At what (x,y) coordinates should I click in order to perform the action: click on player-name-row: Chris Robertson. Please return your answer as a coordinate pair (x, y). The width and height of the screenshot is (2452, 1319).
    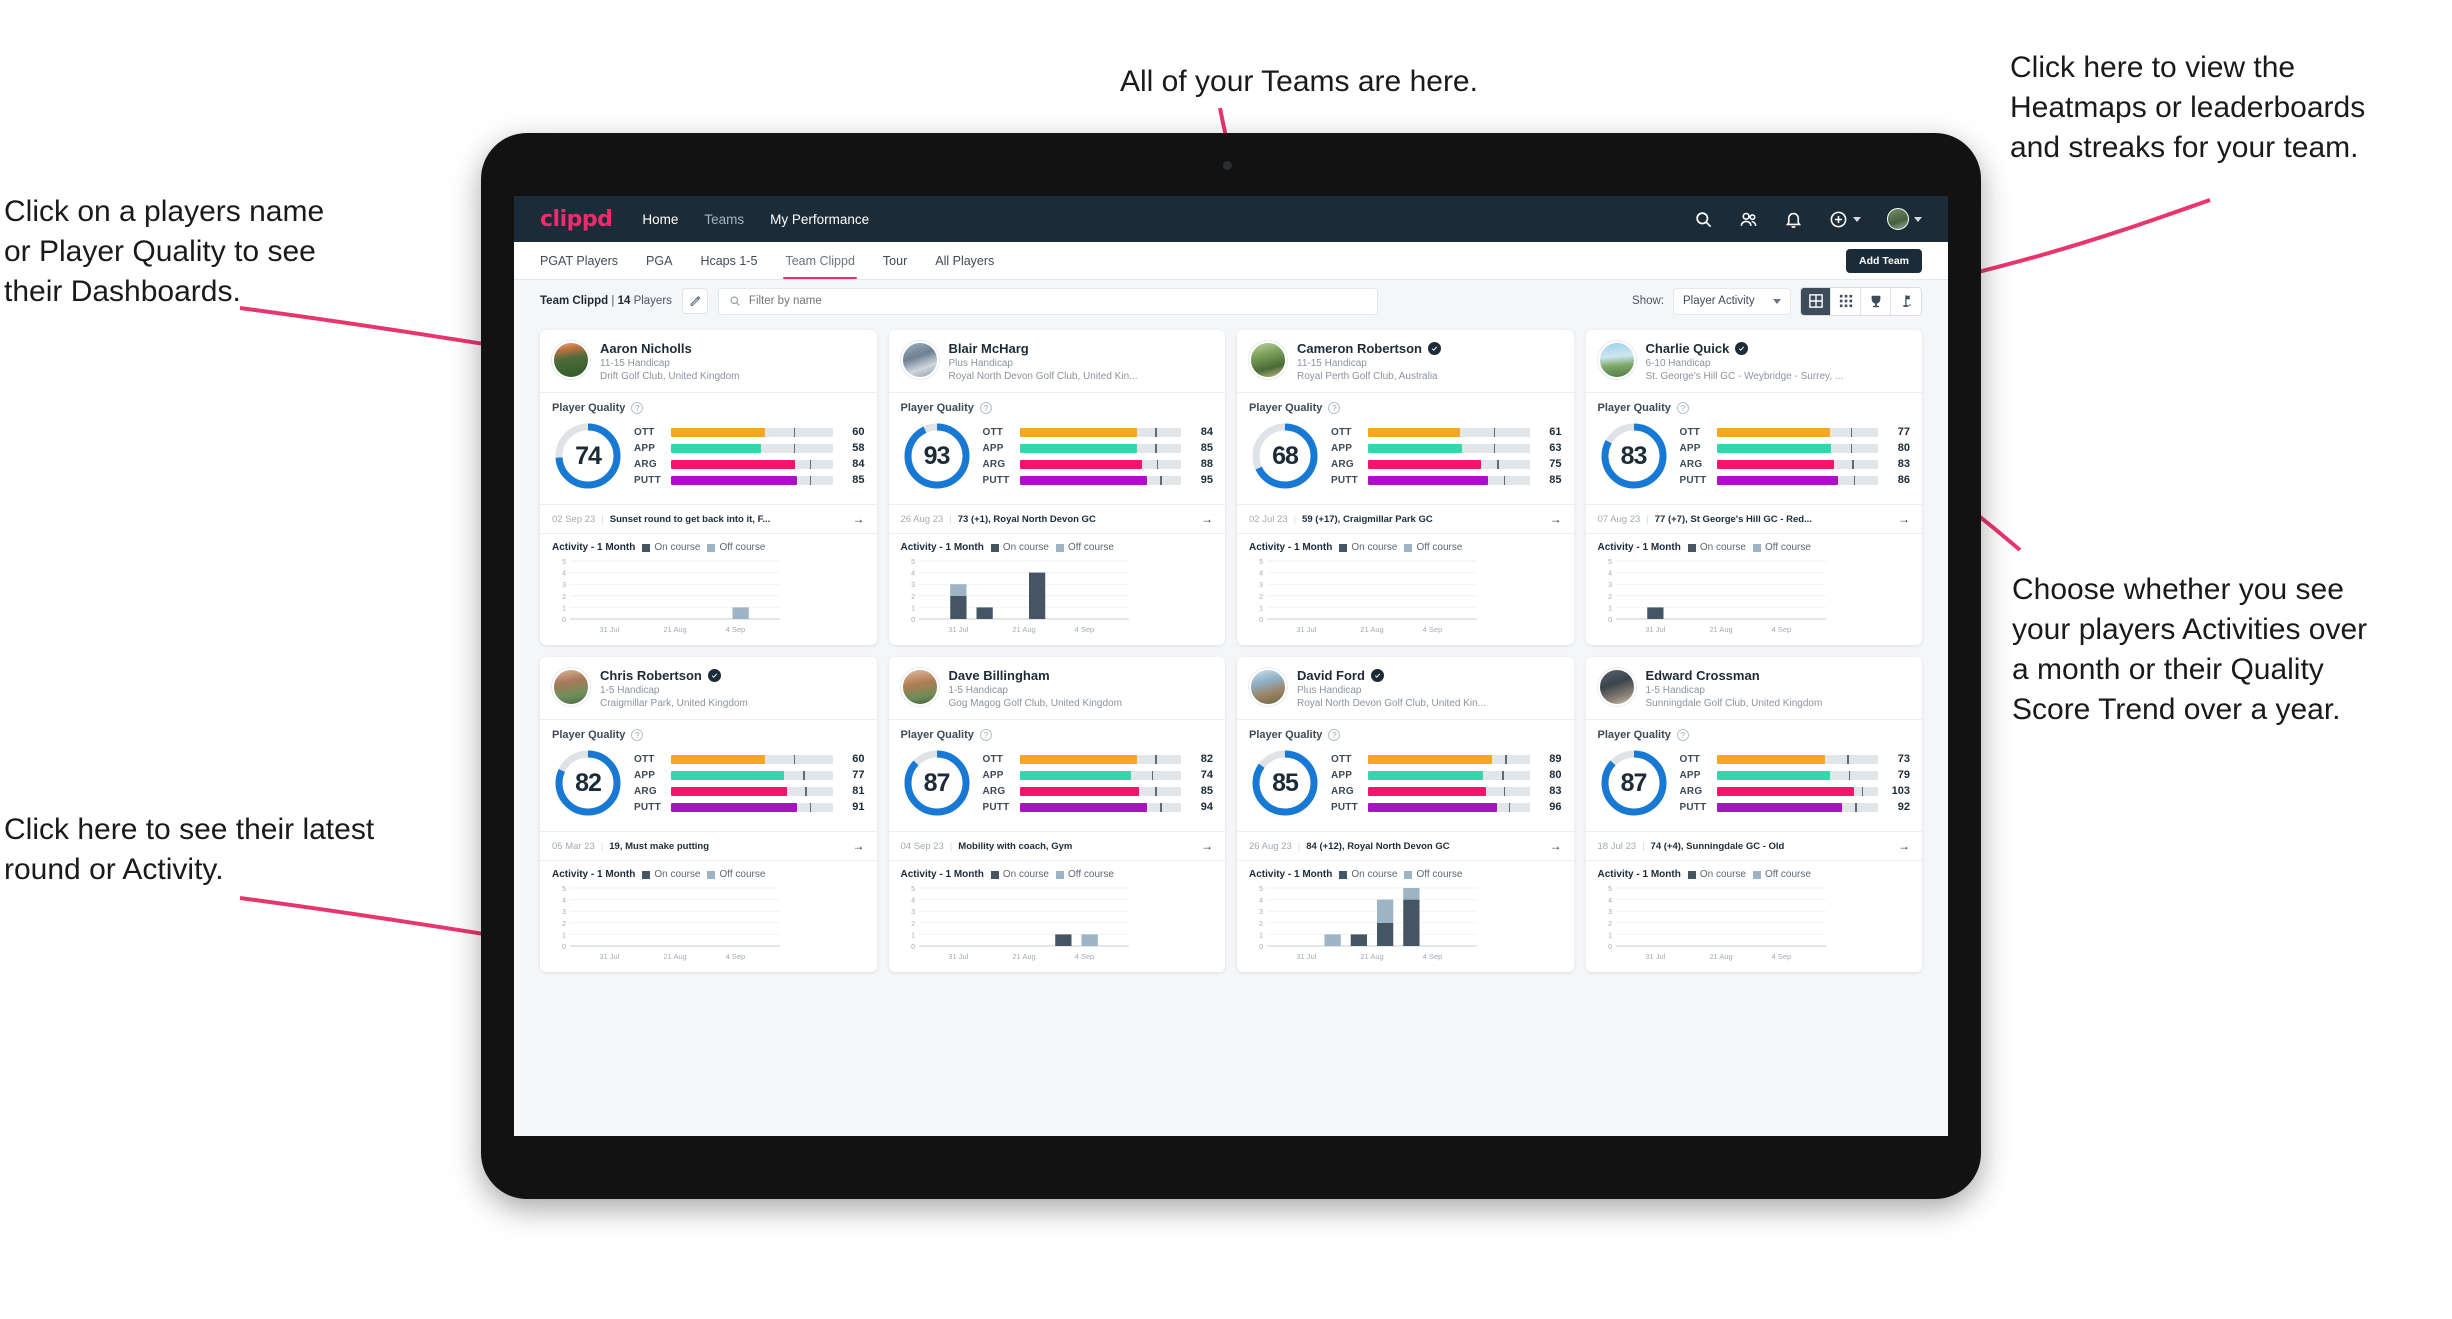
    Looking at the image, I should click on (674, 675).